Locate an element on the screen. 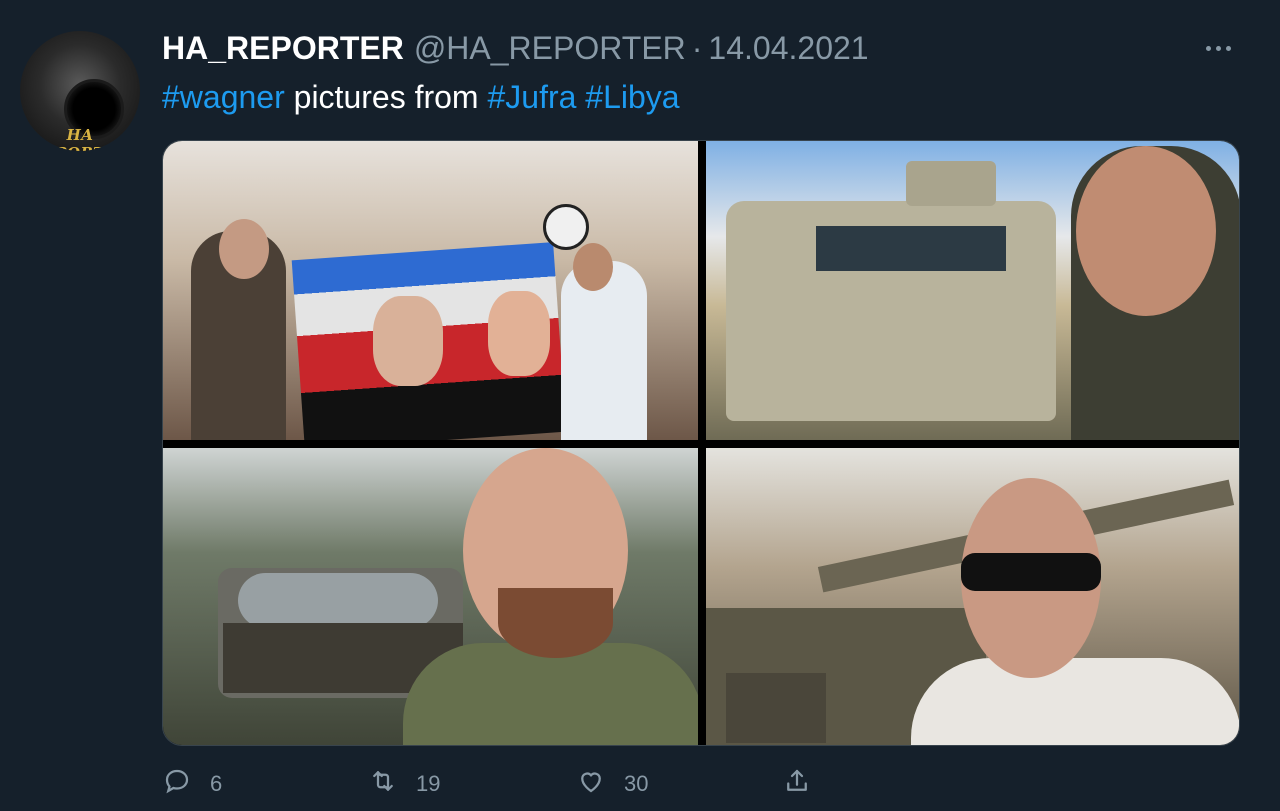  user-handle: @HA_REPORTER is located at coordinates (550, 48).